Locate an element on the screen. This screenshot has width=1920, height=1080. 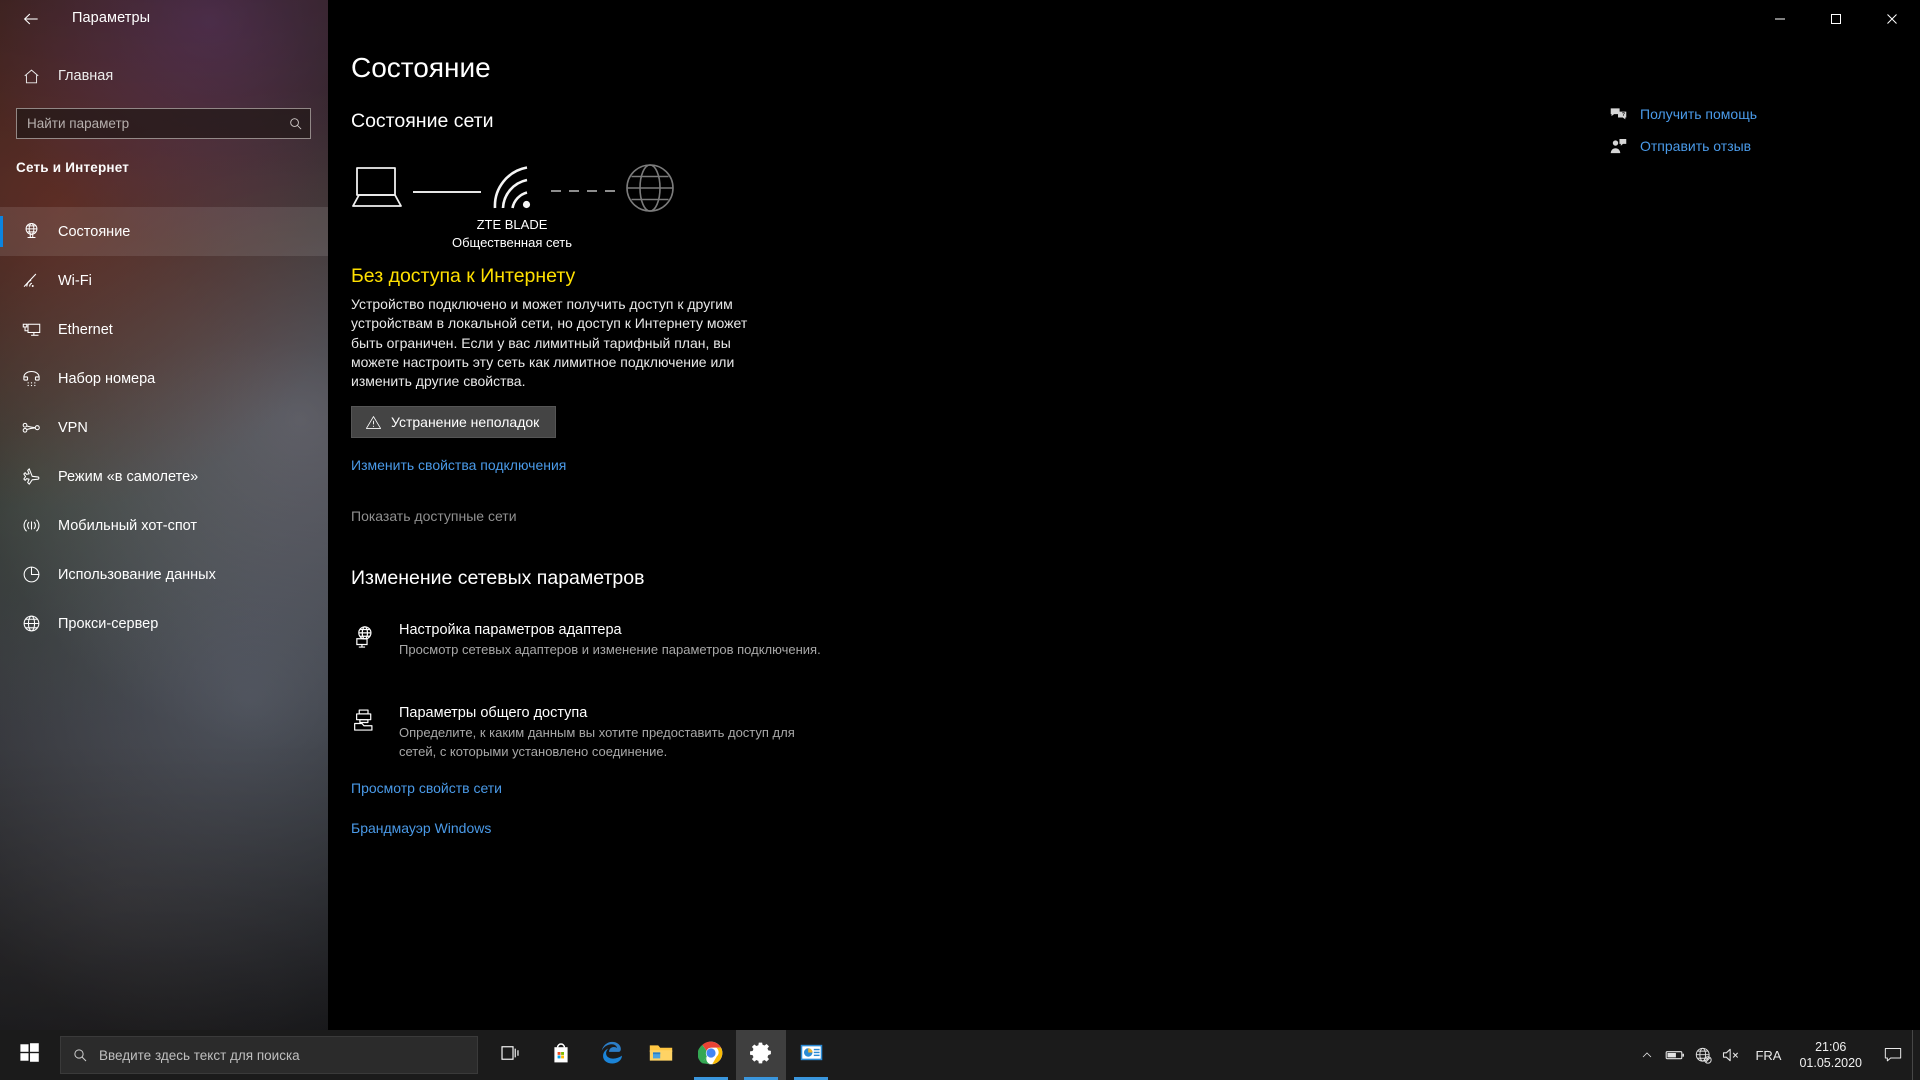
sidebar-item-status: Состояние is located at coordinates (164, 231).